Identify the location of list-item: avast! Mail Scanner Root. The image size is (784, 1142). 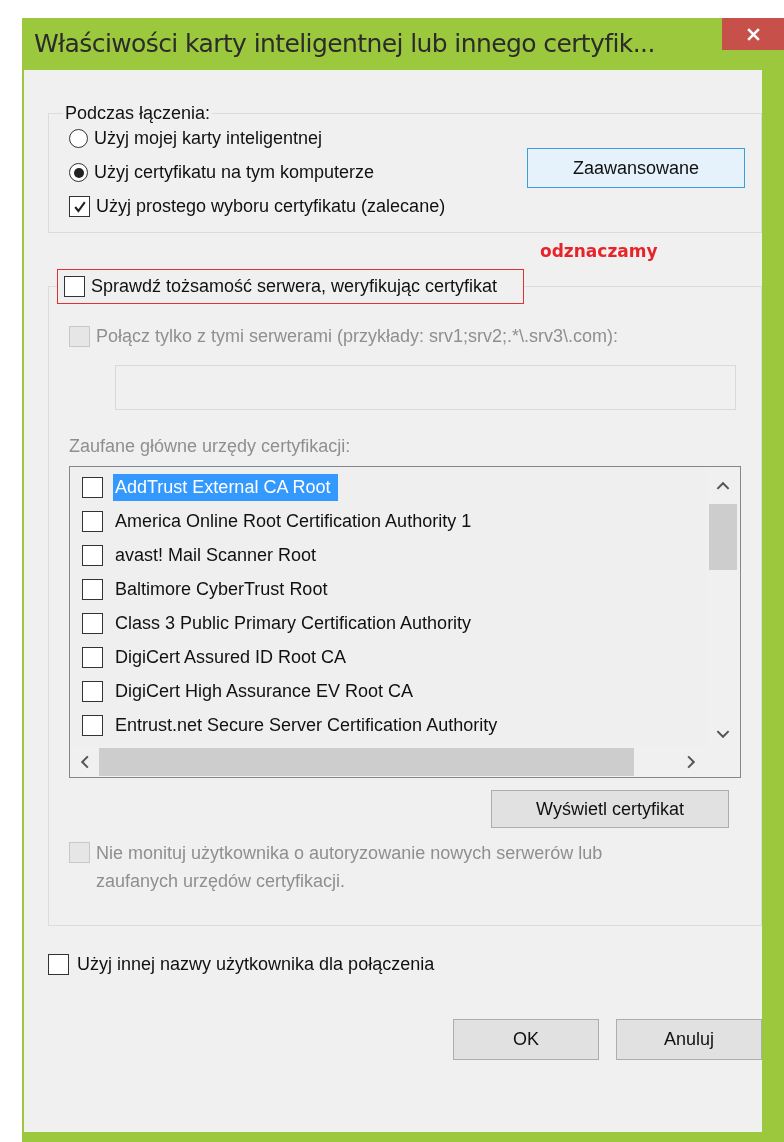
(219, 555).